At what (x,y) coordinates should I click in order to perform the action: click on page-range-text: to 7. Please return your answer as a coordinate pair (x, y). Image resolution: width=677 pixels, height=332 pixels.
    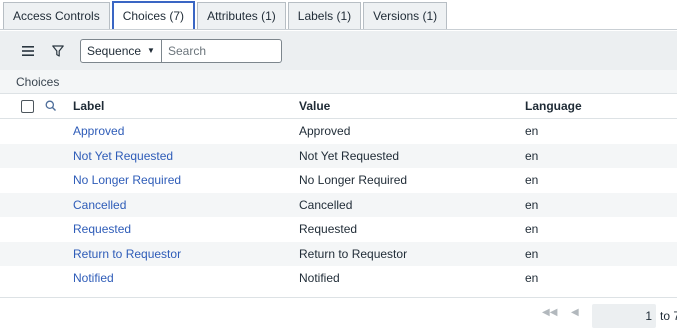
    Looking at the image, I should click on (668, 316).